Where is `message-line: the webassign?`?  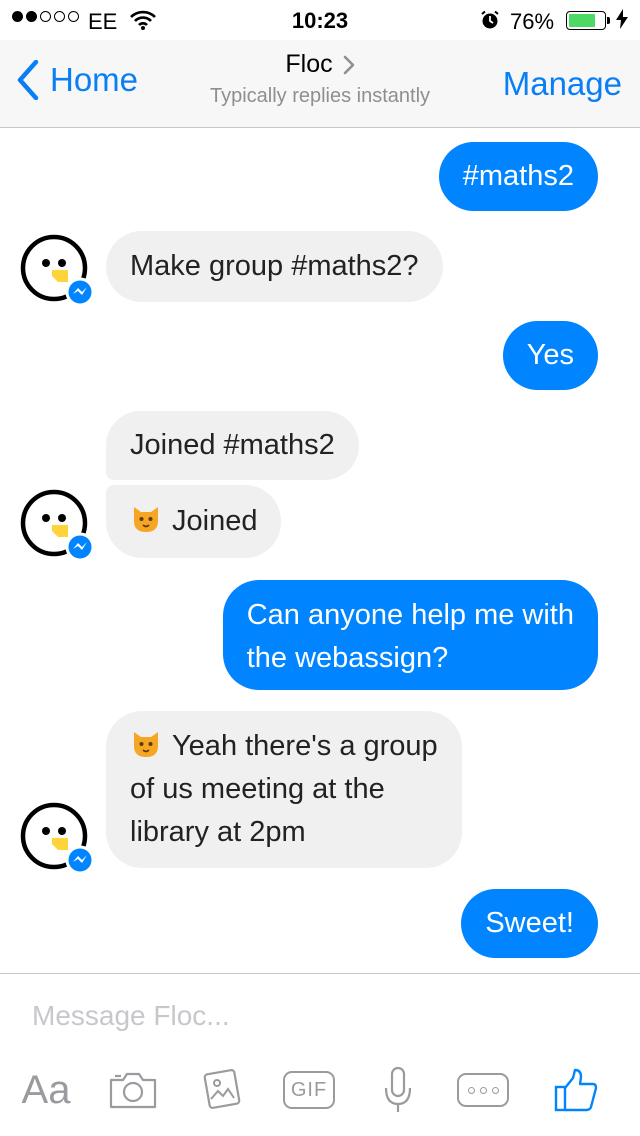 message-line: the webassign? is located at coordinates (347, 658).